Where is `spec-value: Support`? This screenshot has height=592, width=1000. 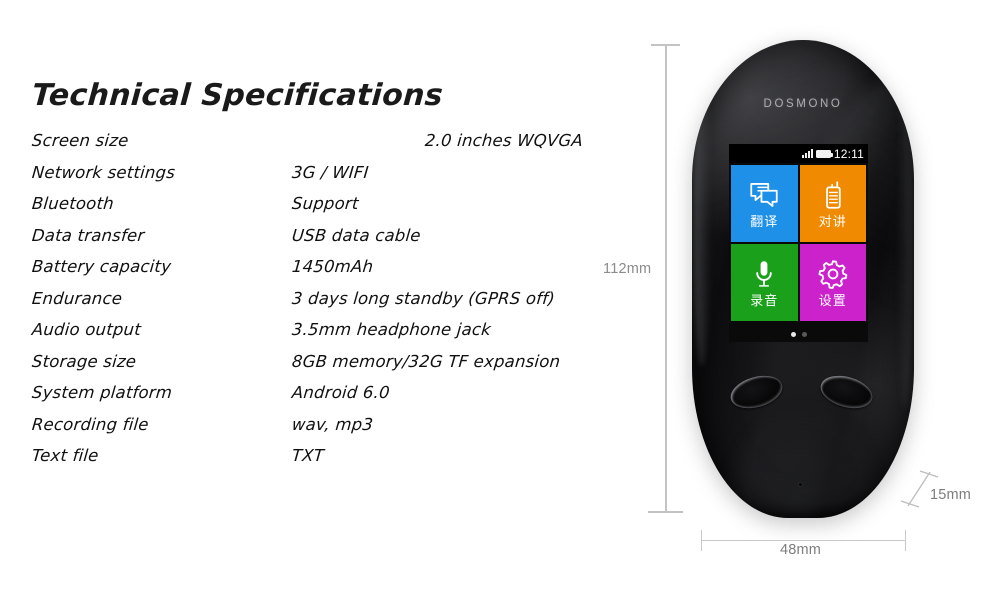 spec-value: Support is located at coordinates (325, 203).